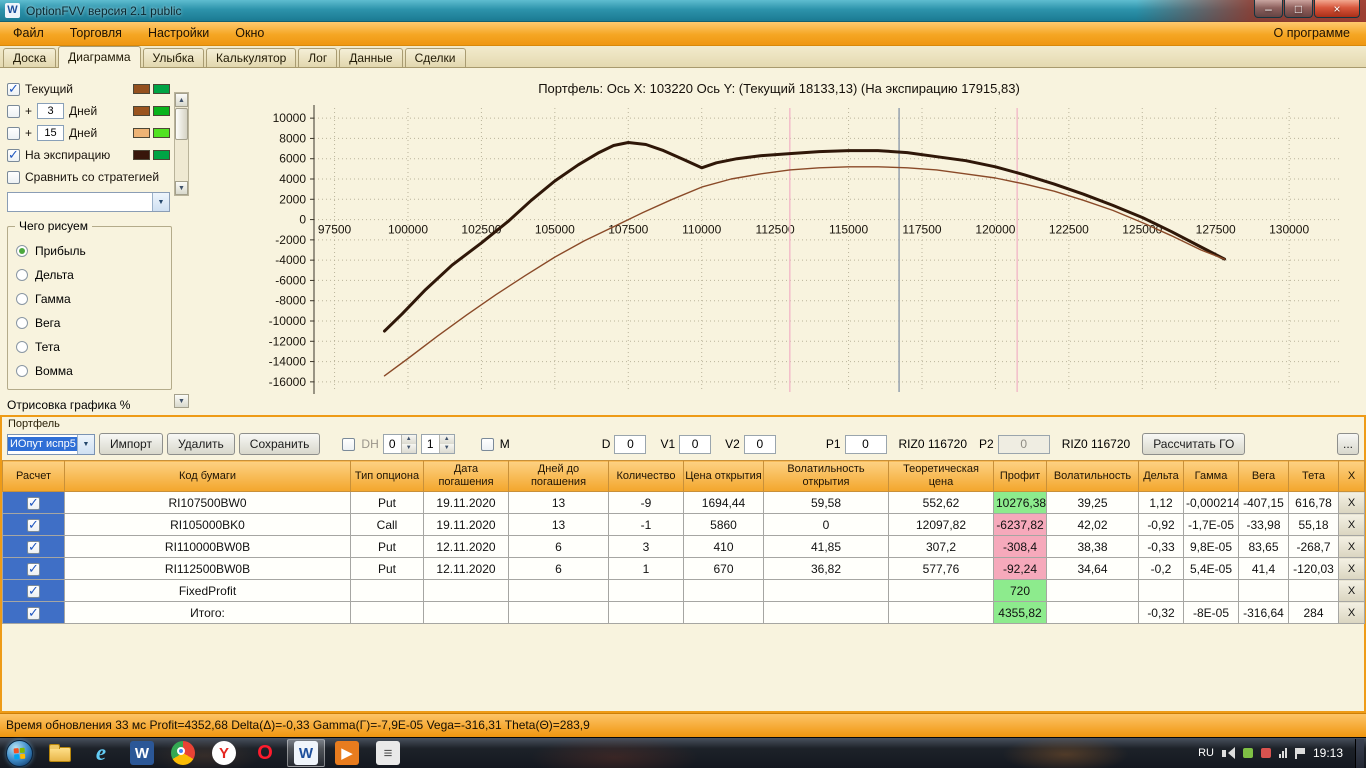  Describe the element at coordinates (1211, 476) in the screenshot. I see `column-header-12: Гамма` at that location.